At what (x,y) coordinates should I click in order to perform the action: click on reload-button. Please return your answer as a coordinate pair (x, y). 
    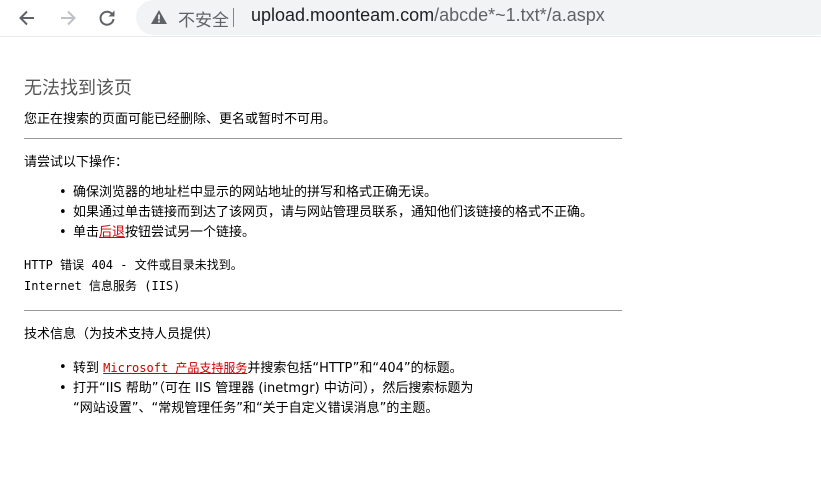
    Looking at the image, I should click on (107, 18).